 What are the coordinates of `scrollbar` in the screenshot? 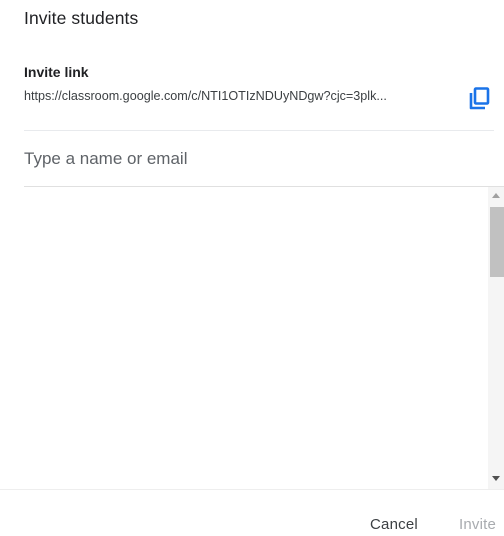 It's located at (496, 338).